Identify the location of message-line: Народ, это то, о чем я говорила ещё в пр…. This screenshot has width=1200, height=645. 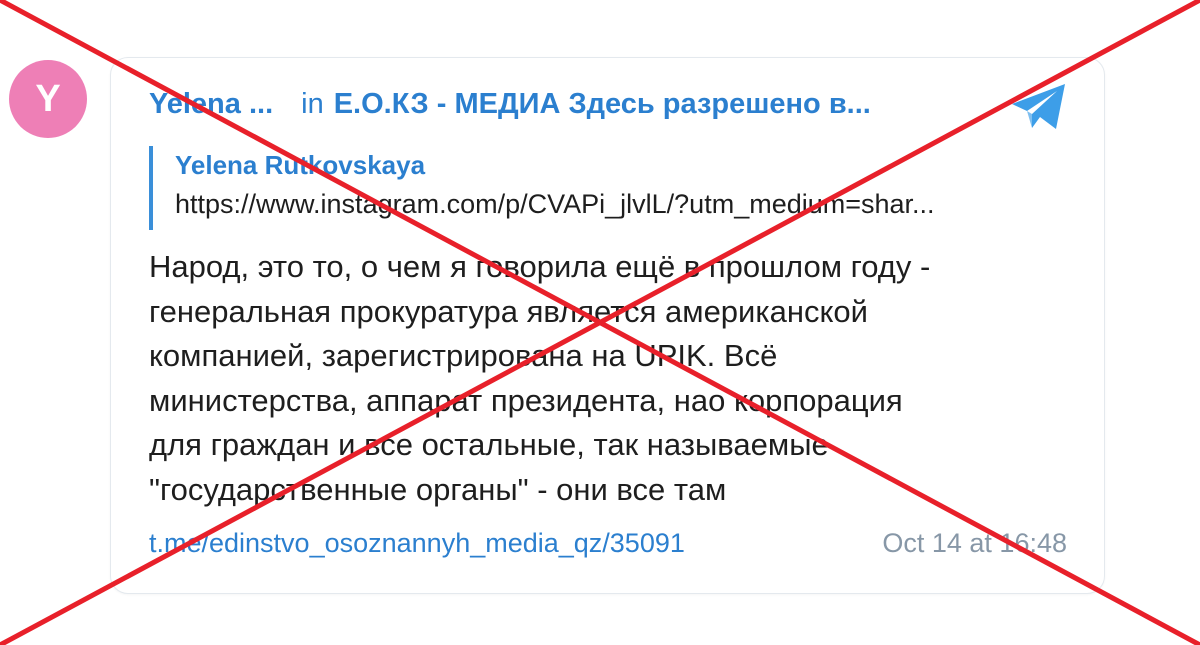
(540, 266).